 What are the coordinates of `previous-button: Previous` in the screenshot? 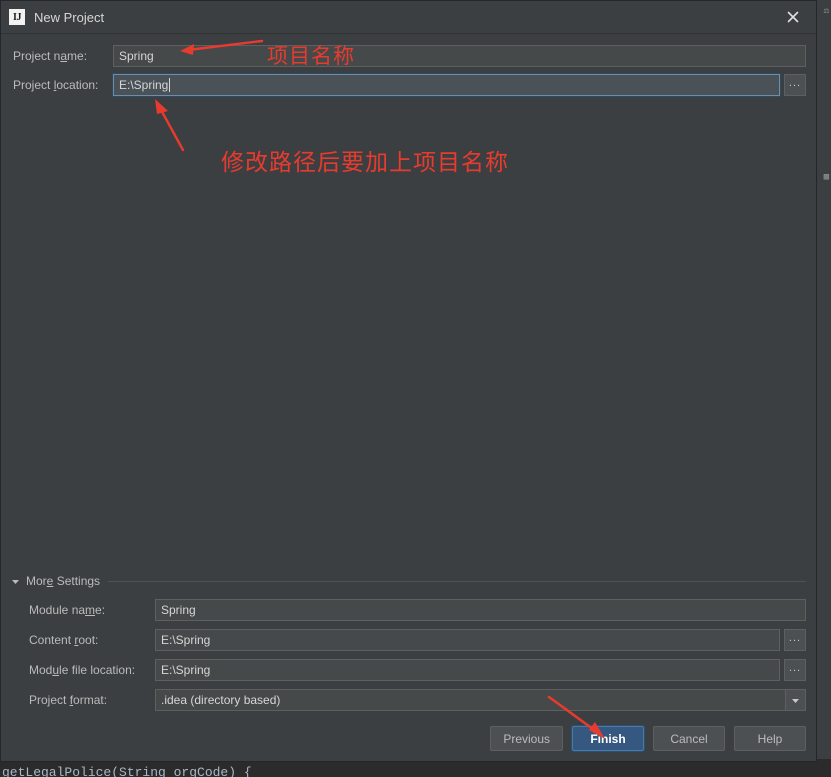 It's located at (526, 738).